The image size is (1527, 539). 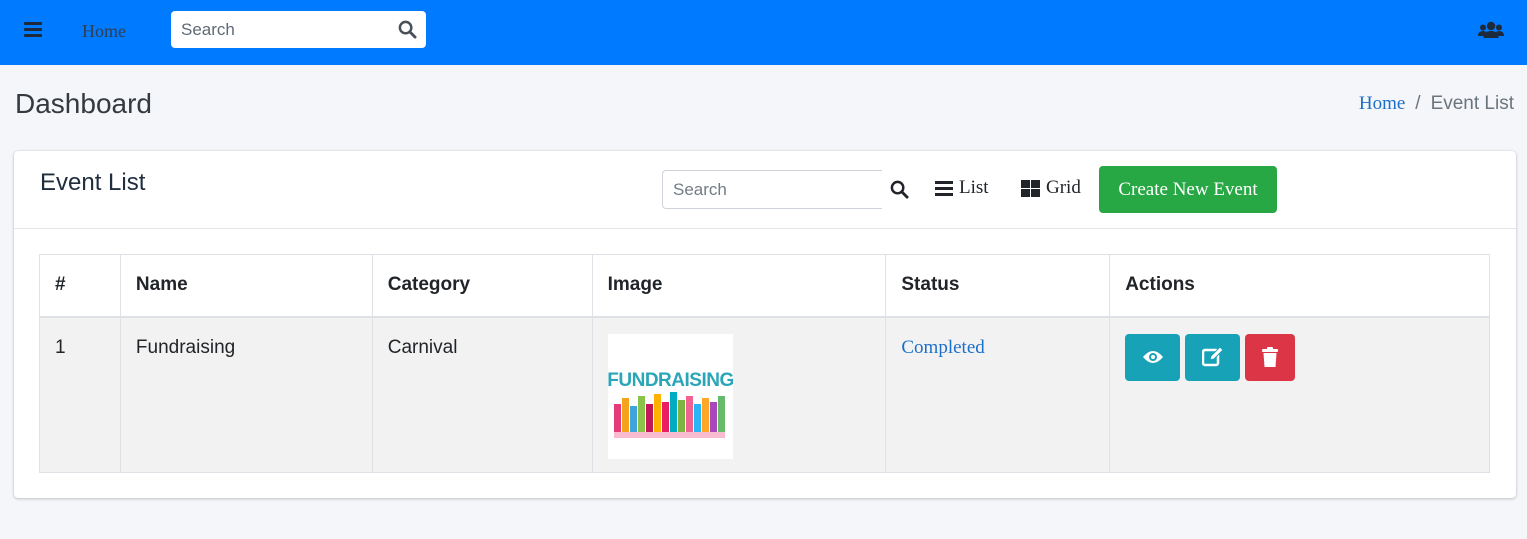 I want to click on event-search-input, so click(x=772, y=189).